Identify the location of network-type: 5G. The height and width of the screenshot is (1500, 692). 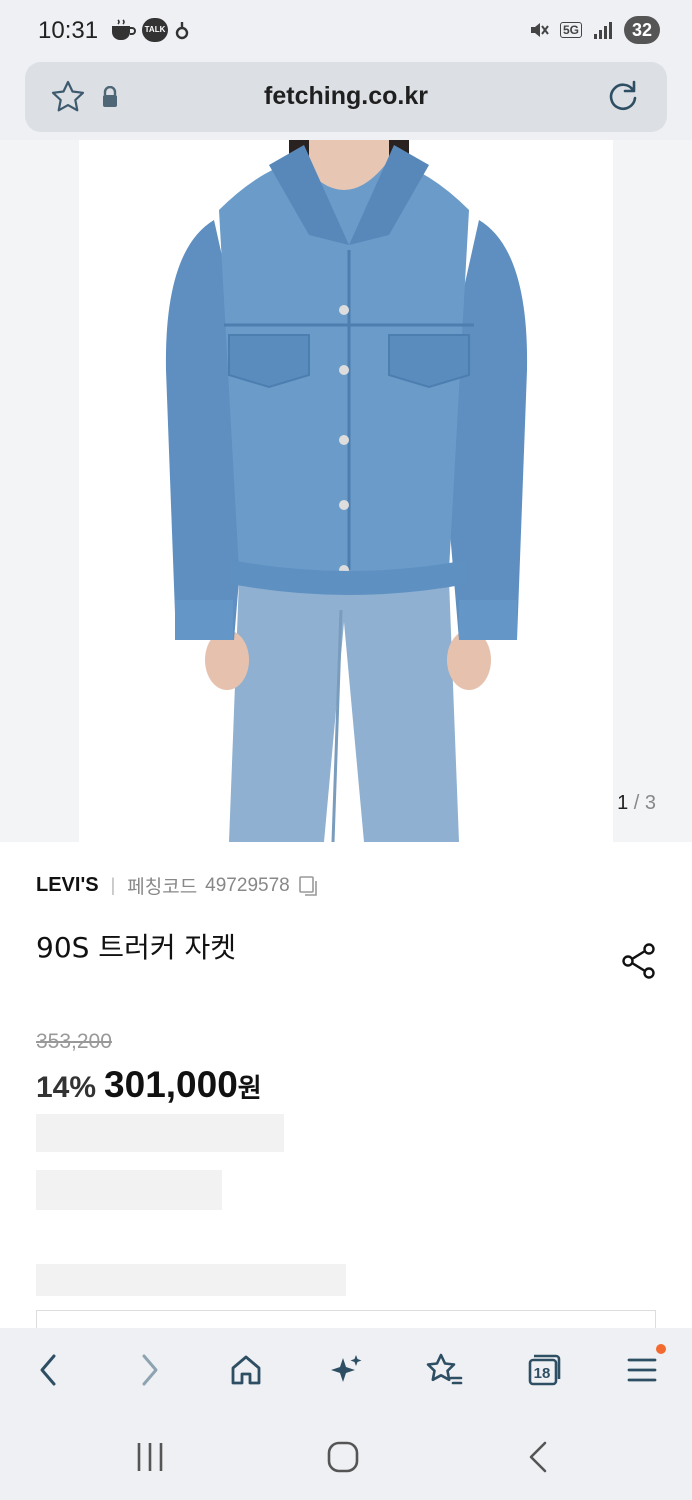
(570, 30).